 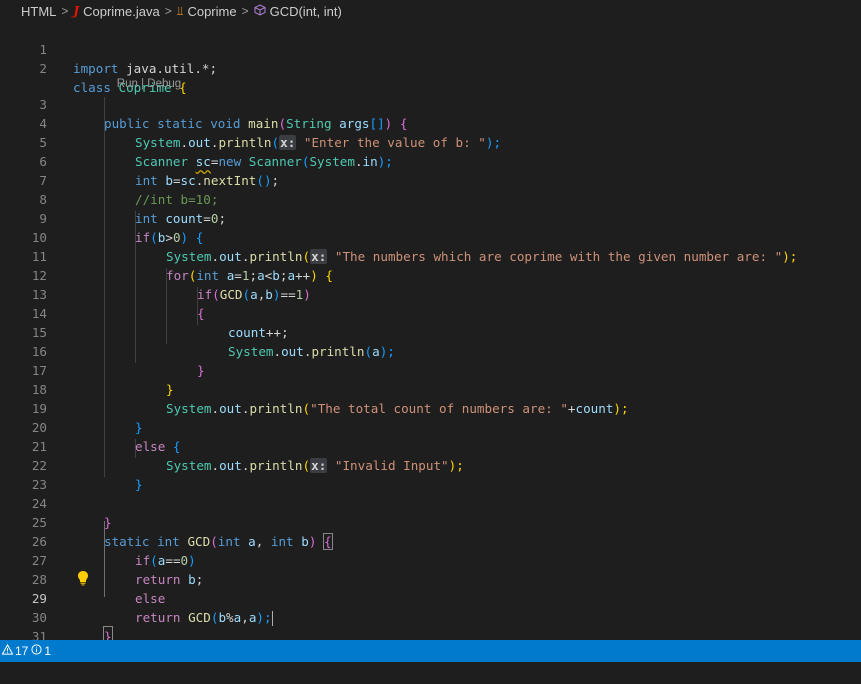 What do you see at coordinates (180, 10) in the screenshot?
I see `class-icon: ⫫` at bounding box center [180, 10].